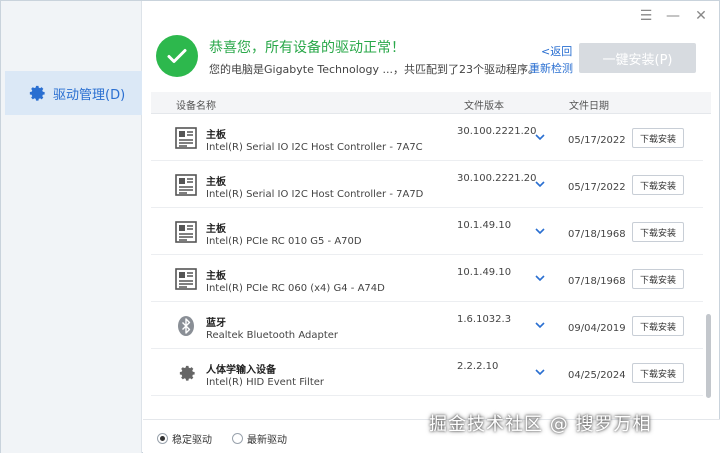  What do you see at coordinates (556, 51) in the screenshot?
I see `back-link: <返回` at bounding box center [556, 51].